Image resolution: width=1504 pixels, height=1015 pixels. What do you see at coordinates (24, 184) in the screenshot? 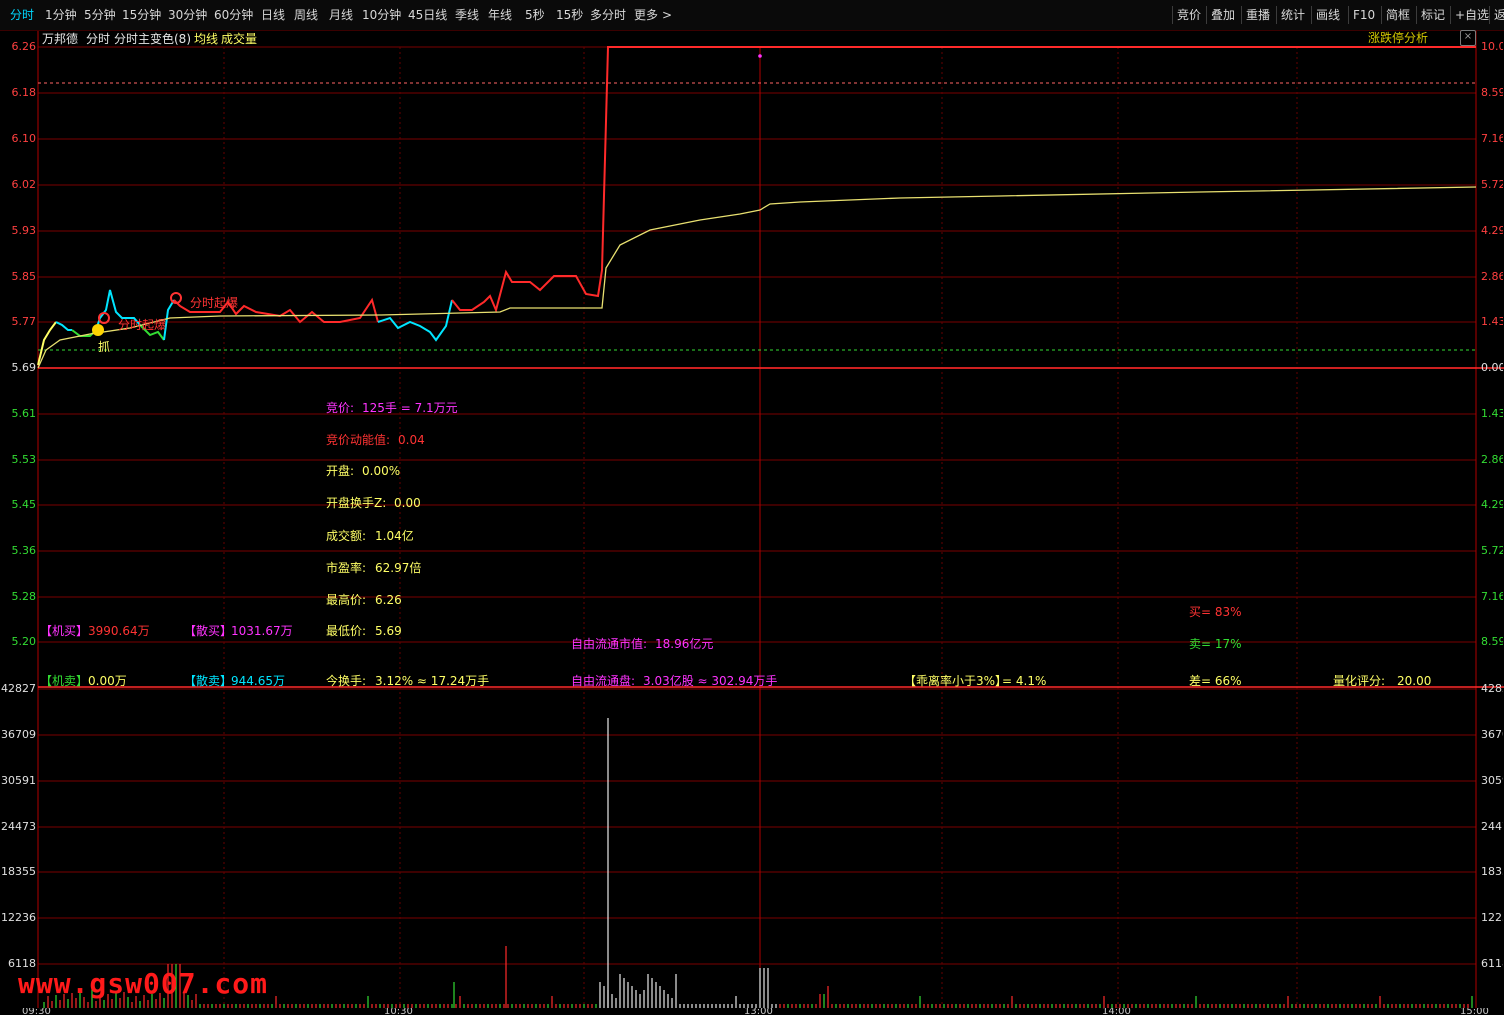
I see `price-tick-left: 6.02` at bounding box center [24, 184].